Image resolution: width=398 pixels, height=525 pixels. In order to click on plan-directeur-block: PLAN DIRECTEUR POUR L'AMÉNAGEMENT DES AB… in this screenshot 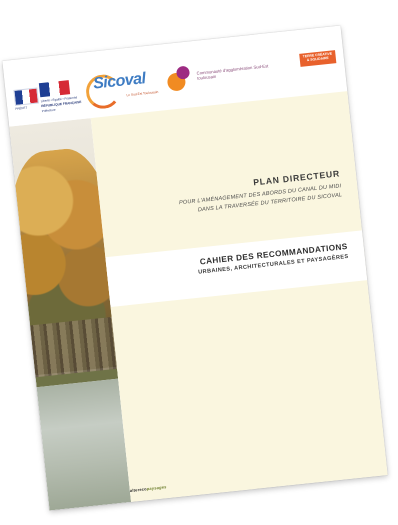, I will do `click(260, 192)`.